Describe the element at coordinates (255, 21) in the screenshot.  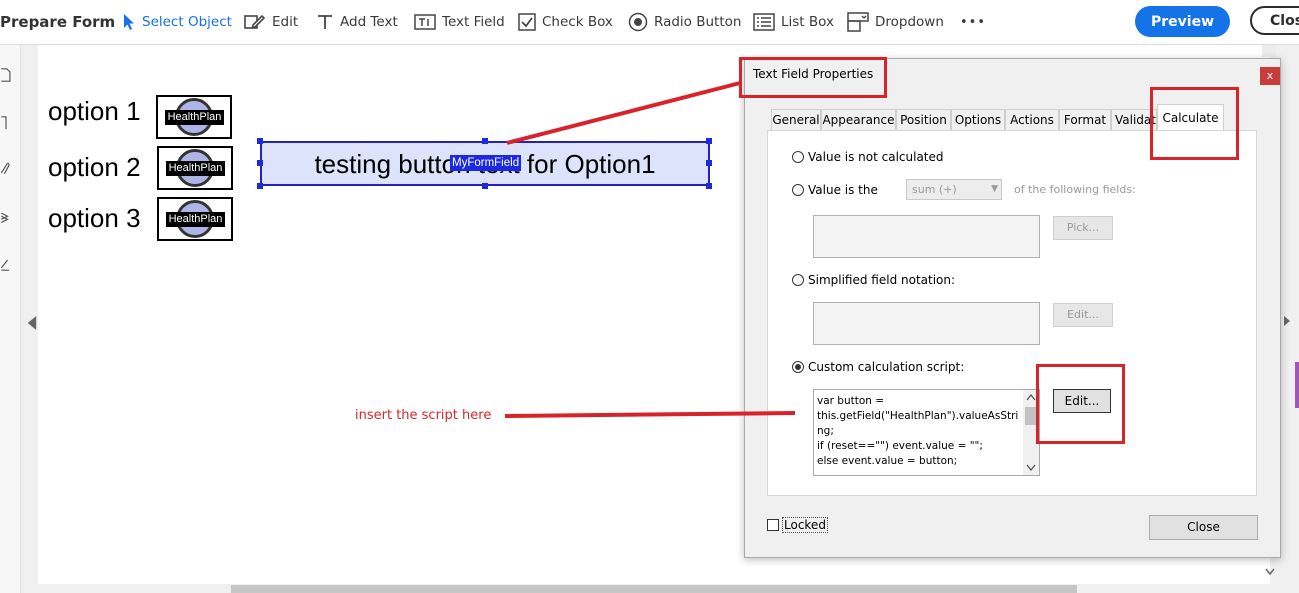
I see `edit-pencil-icon` at that location.